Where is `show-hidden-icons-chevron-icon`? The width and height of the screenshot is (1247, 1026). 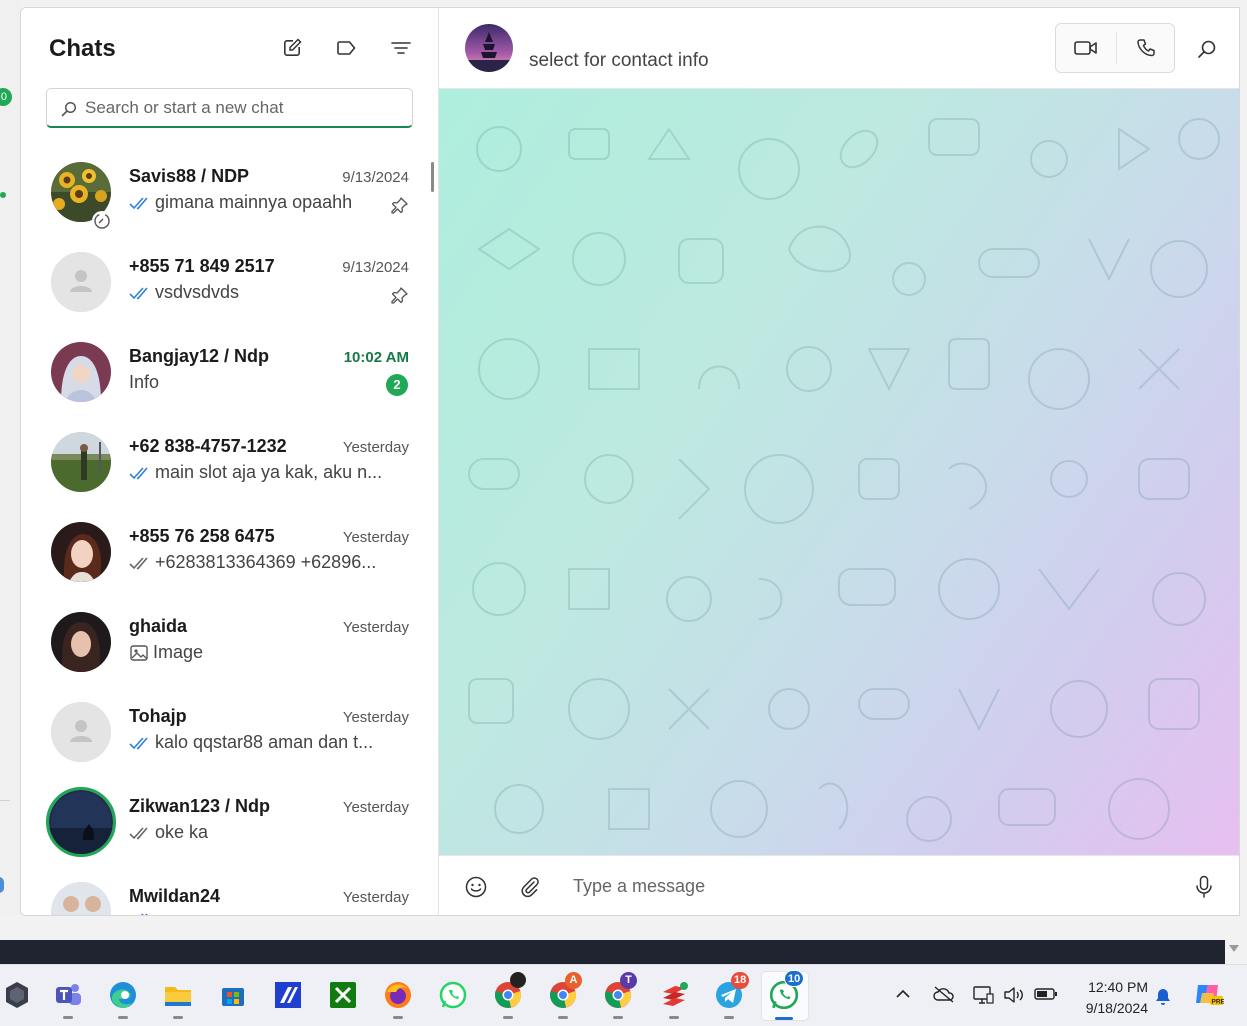 show-hidden-icons-chevron-icon is located at coordinates (903, 996).